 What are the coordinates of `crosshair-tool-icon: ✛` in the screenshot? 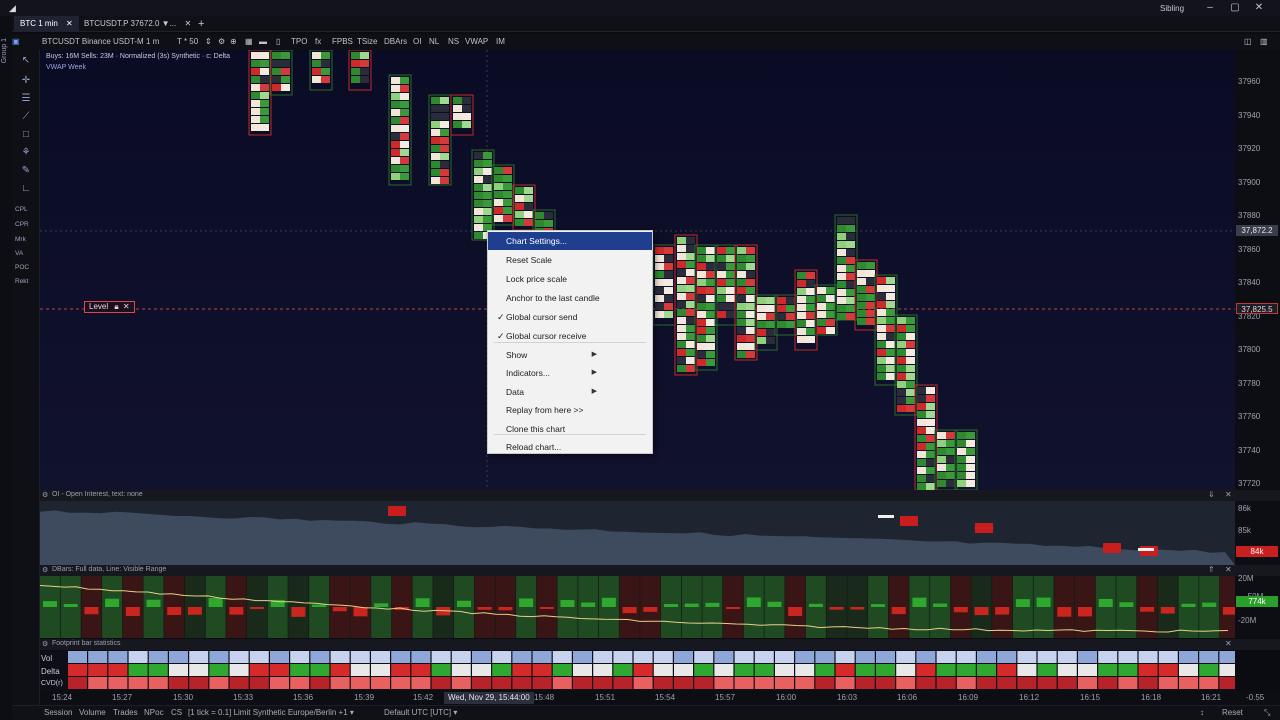 It's located at (26, 81).